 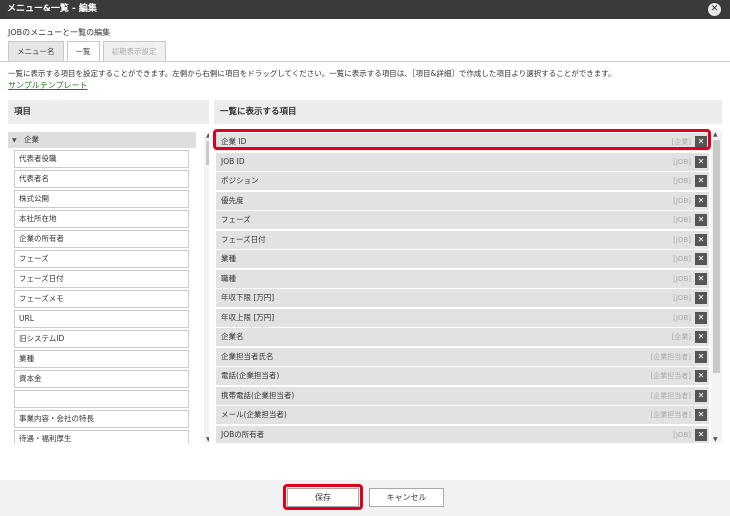 What do you see at coordinates (462, 139) in the screenshot?
I see `highlight-box-first-item` at bounding box center [462, 139].